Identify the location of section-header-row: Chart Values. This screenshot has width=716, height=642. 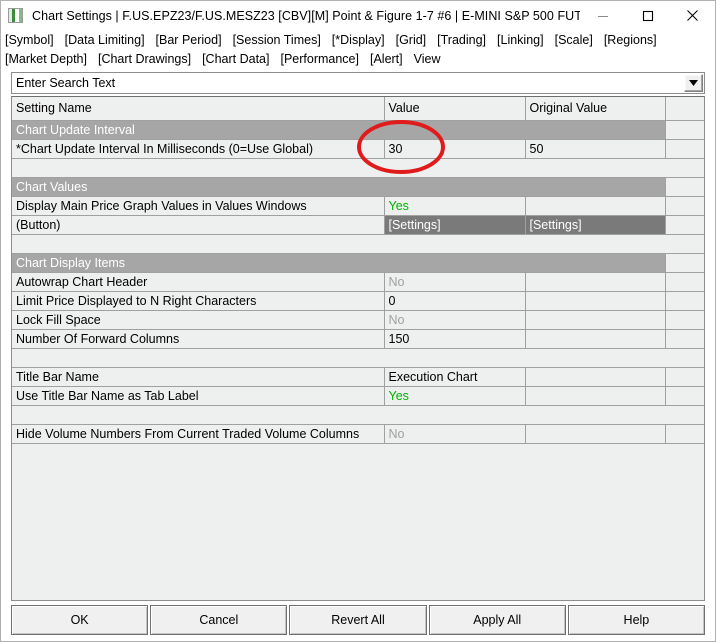
(358, 187).